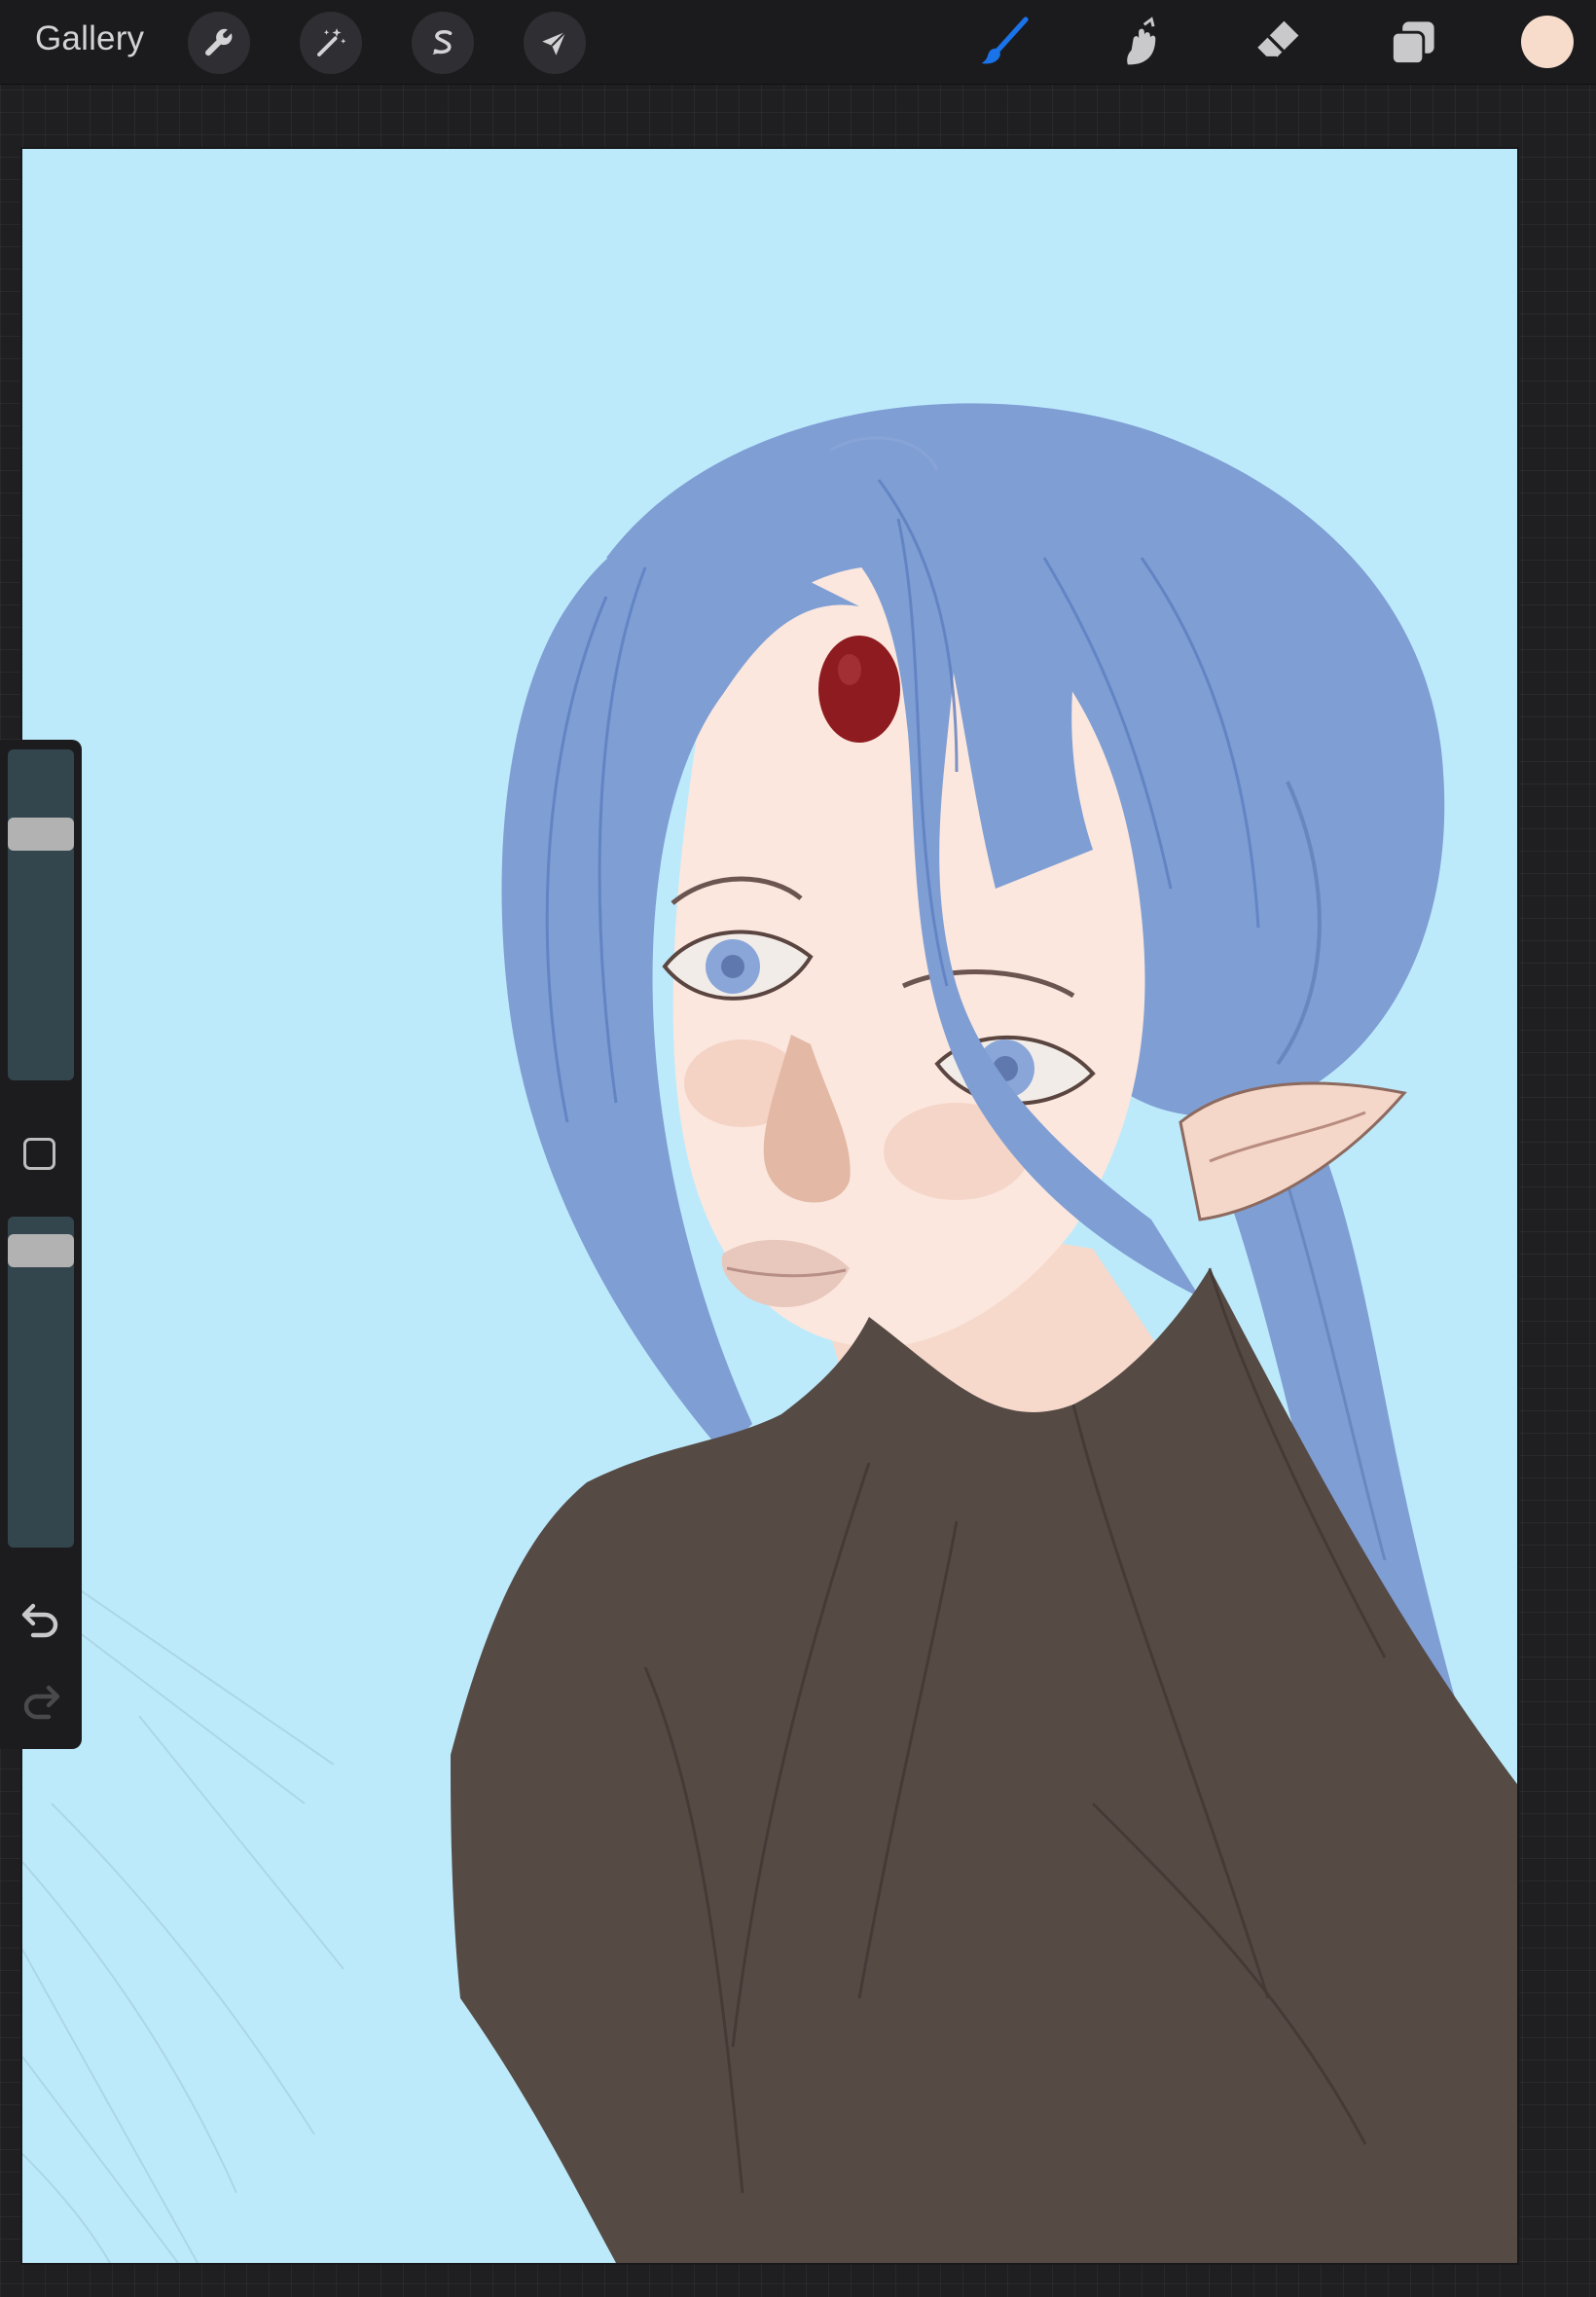 The image size is (1596, 2297). I want to click on color-swatch-button, so click(1547, 42).